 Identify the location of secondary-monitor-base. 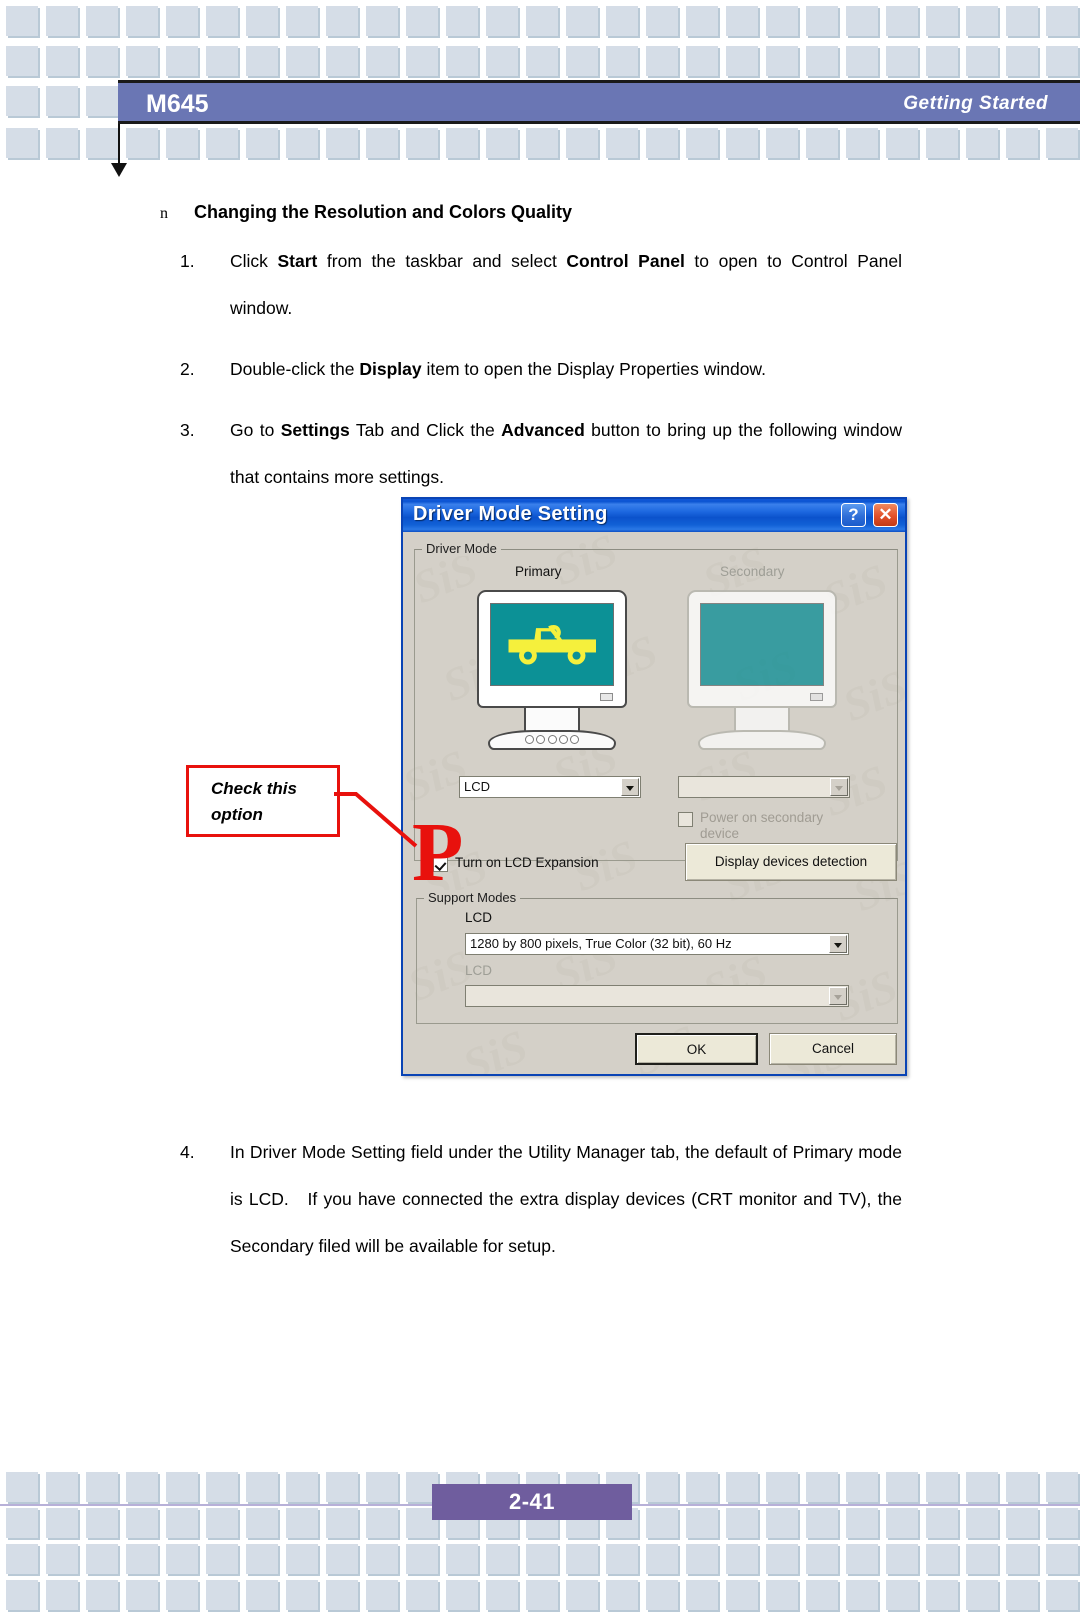
(762, 740).